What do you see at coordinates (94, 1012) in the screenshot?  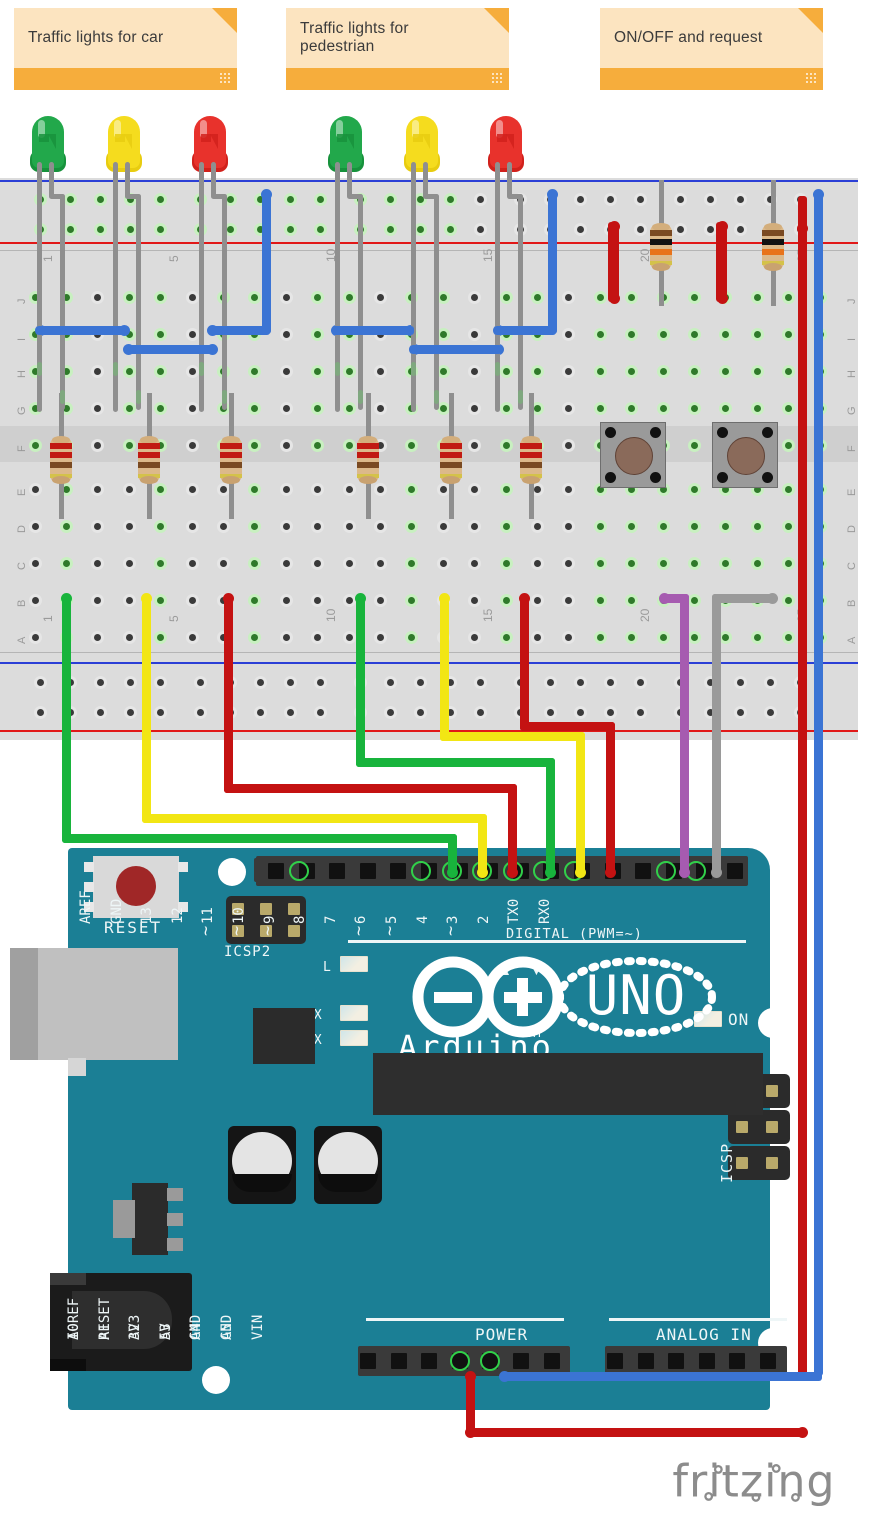 I see `usb-b-connector` at bounding box center [94, 1012].